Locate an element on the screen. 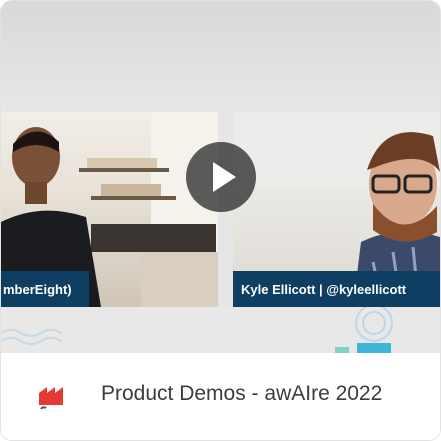  speaker-name-banner-left: mberEight) is located at coordinates (45, 289).